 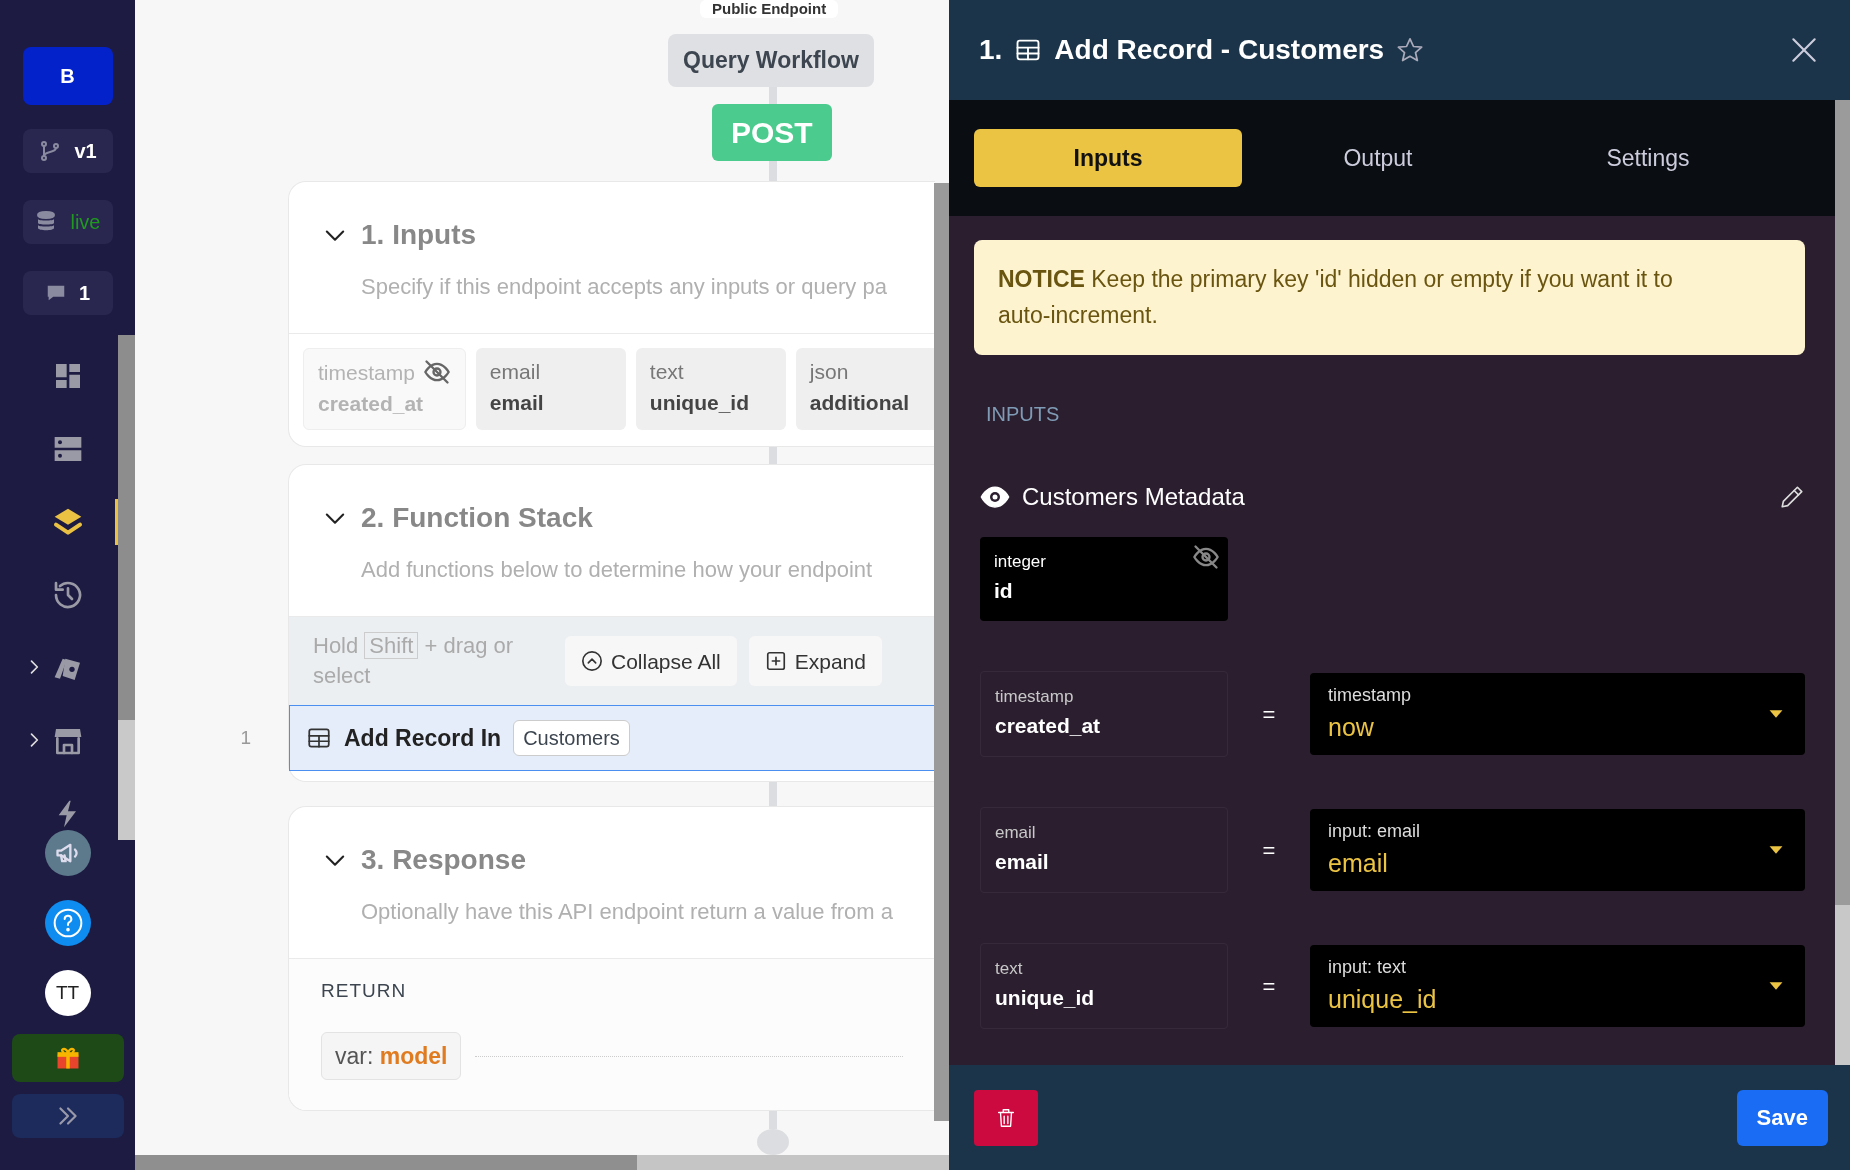 I want to click on line-number: 1, so click(x=245, y=738).